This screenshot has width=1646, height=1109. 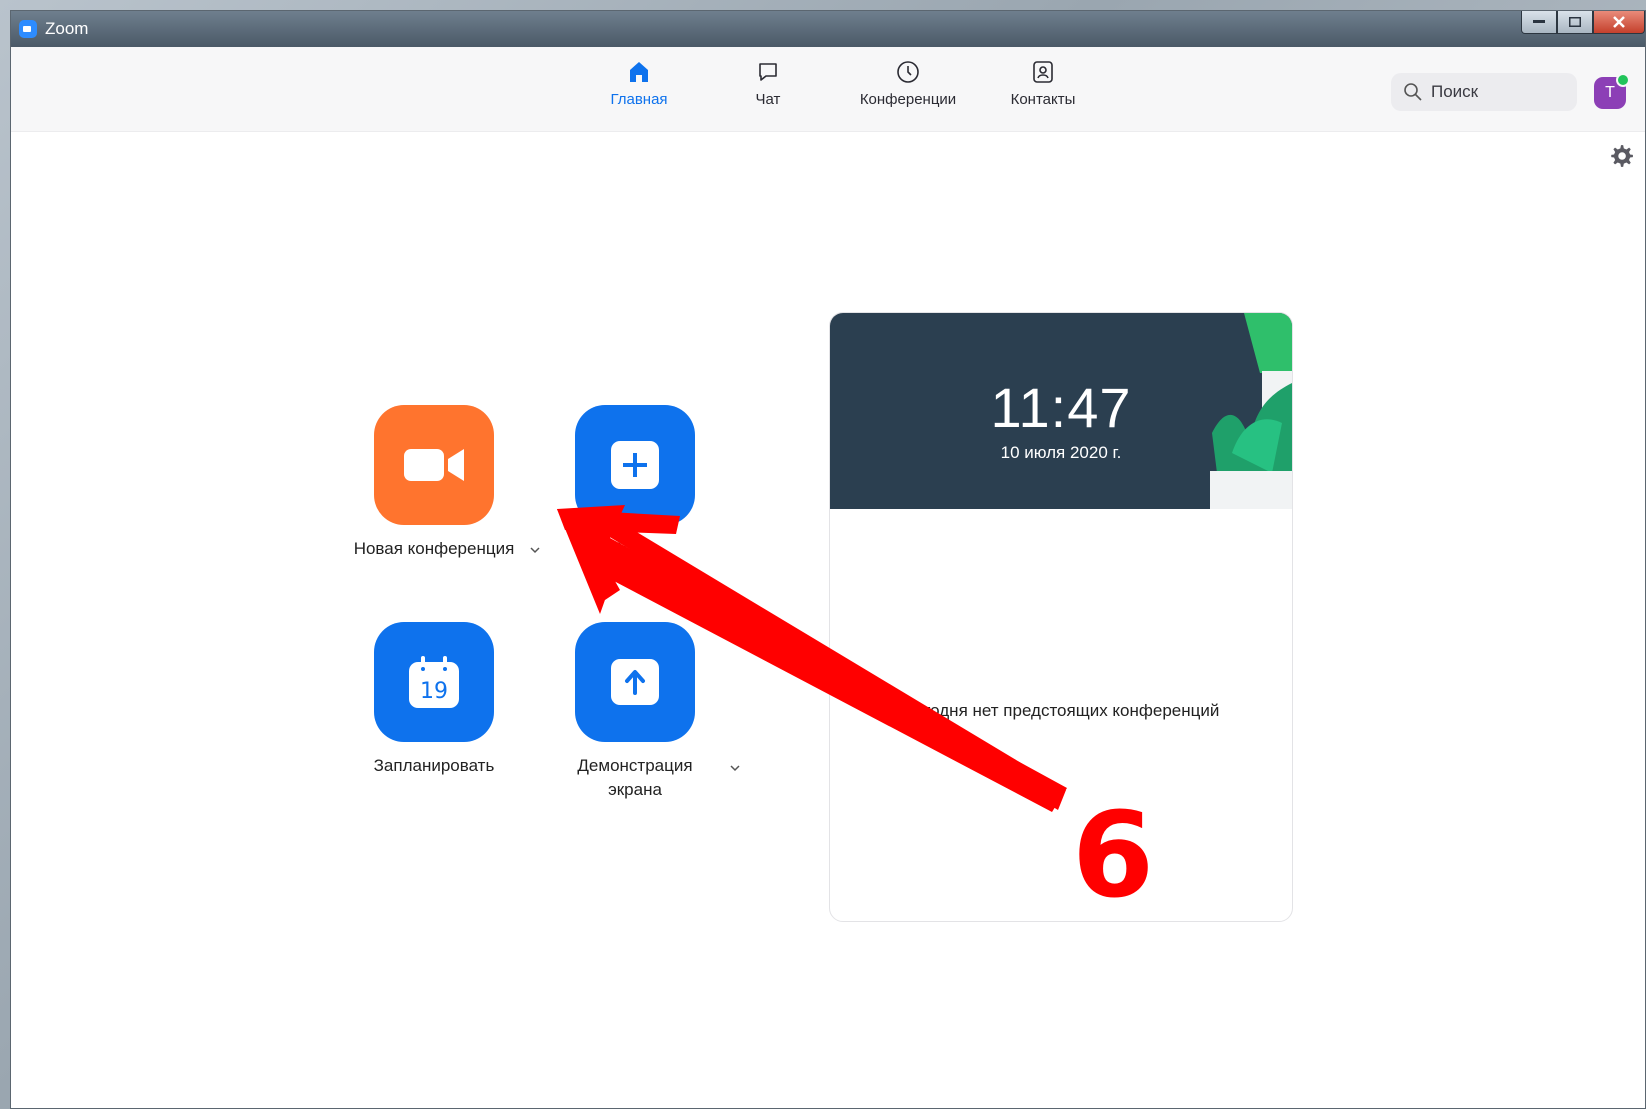 What do you see at coordinates (1061, 407) in the screenshot?
I see `current-time: 11:47` at bounding box center [1061, 407].